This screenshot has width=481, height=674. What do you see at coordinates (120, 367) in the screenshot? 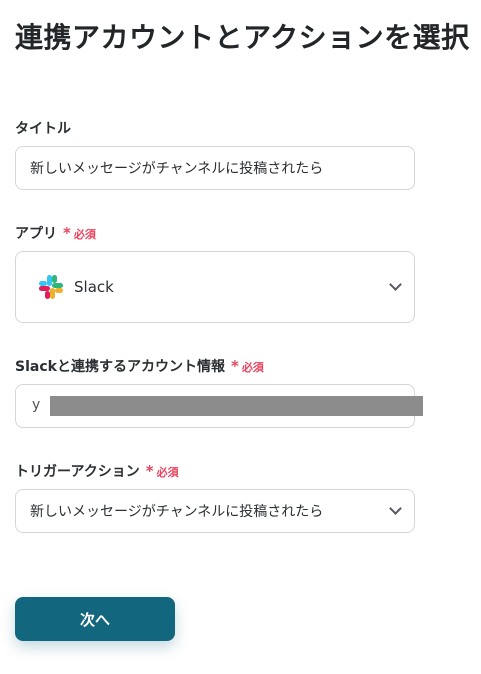
I see `account-label-text: Slackと連携するアカウント情報` at bounding box center [120, 367].